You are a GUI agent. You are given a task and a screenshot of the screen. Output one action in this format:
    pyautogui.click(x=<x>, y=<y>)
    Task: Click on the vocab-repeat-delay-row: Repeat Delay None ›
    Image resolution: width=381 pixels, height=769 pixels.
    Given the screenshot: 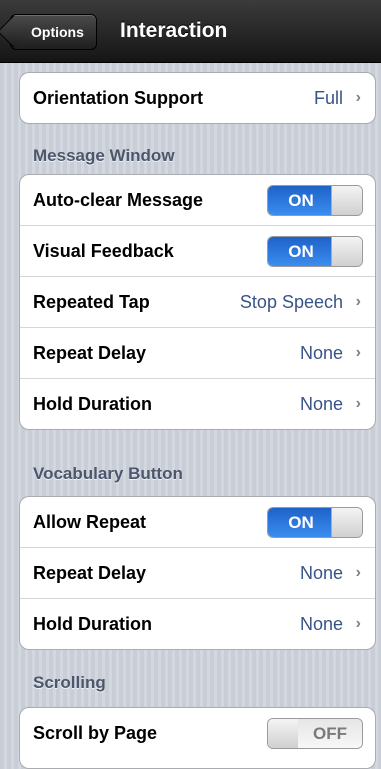 What is the action you would take?
    pyautogui.click(x=197, y=572)
    